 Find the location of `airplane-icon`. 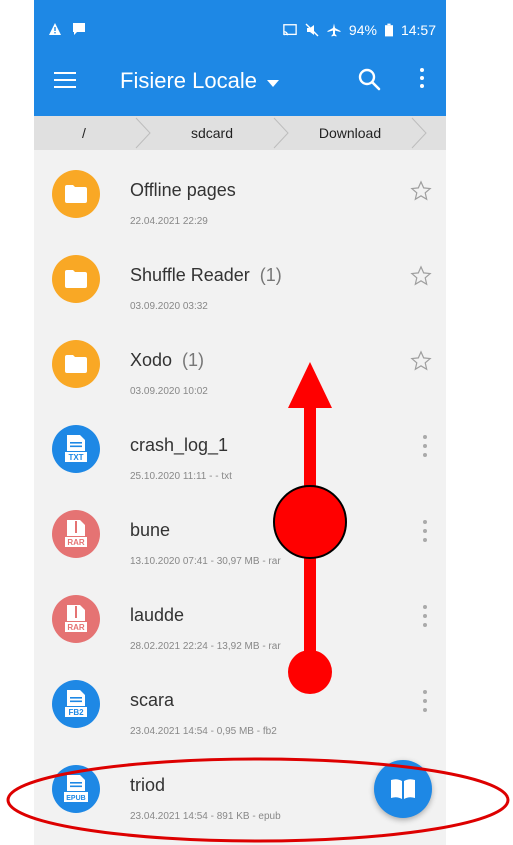

airplane-icon is located at coordinates (334, 30).